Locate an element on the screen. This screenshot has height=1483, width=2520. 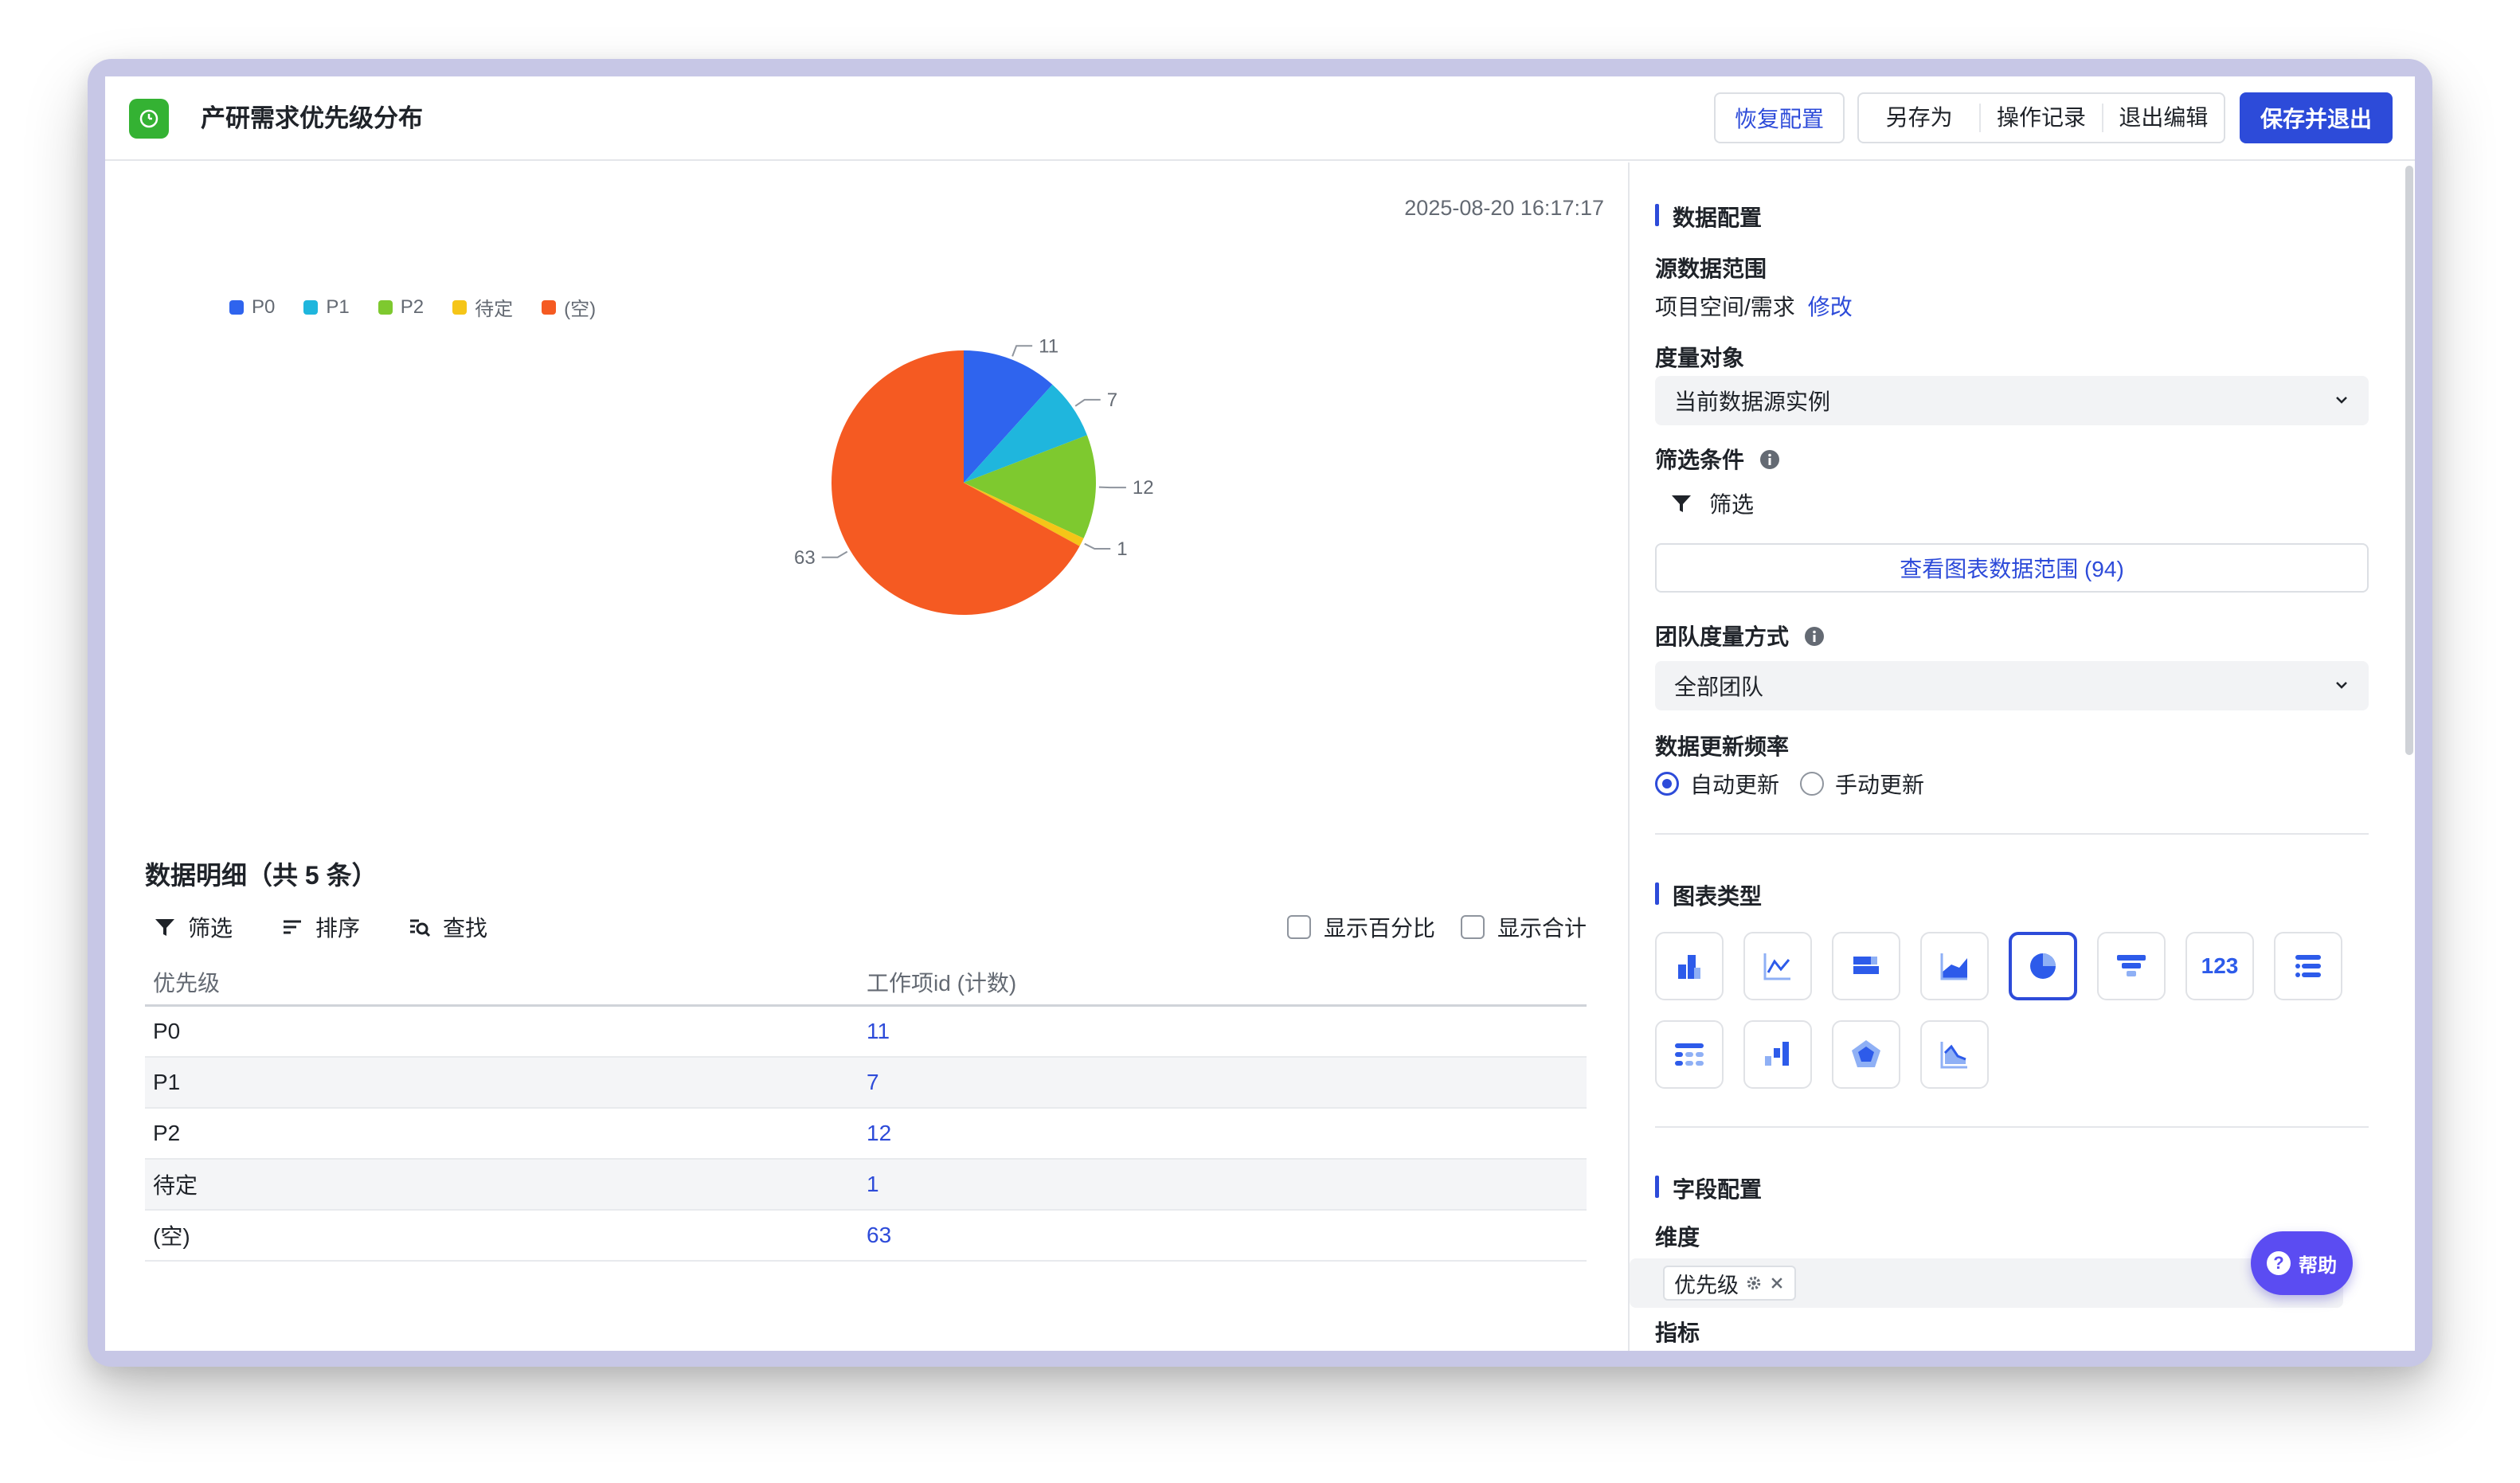
row-name: P1 is located at coordinates (167, 1082).